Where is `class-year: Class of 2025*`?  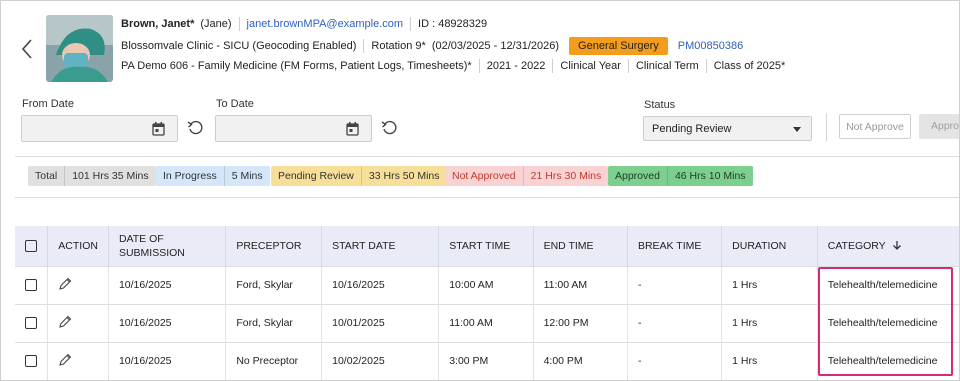 class-year: Class of 2025* is located at coordinates (749, 66).